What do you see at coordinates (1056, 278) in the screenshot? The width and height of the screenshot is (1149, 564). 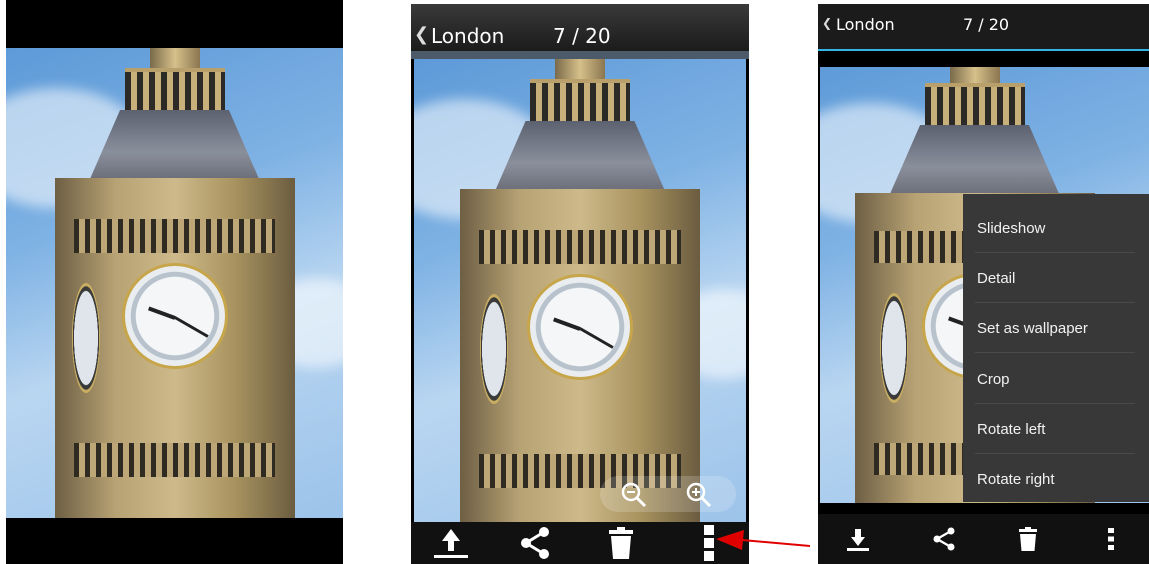 I see `menu-item-detail: Detail` at bounding box center [1056, 278].